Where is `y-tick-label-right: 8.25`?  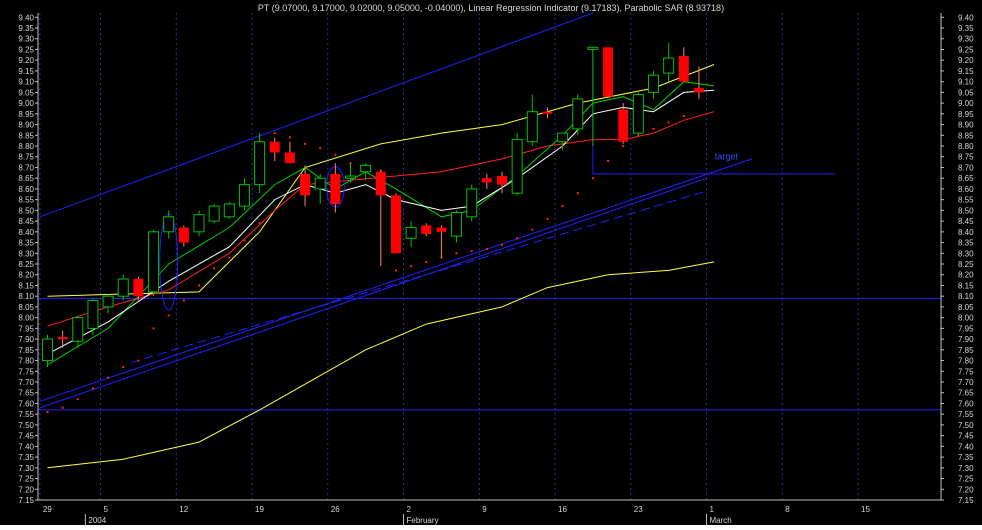 y-tick-label-right: 8.25 is located at coordinates (966, 264).